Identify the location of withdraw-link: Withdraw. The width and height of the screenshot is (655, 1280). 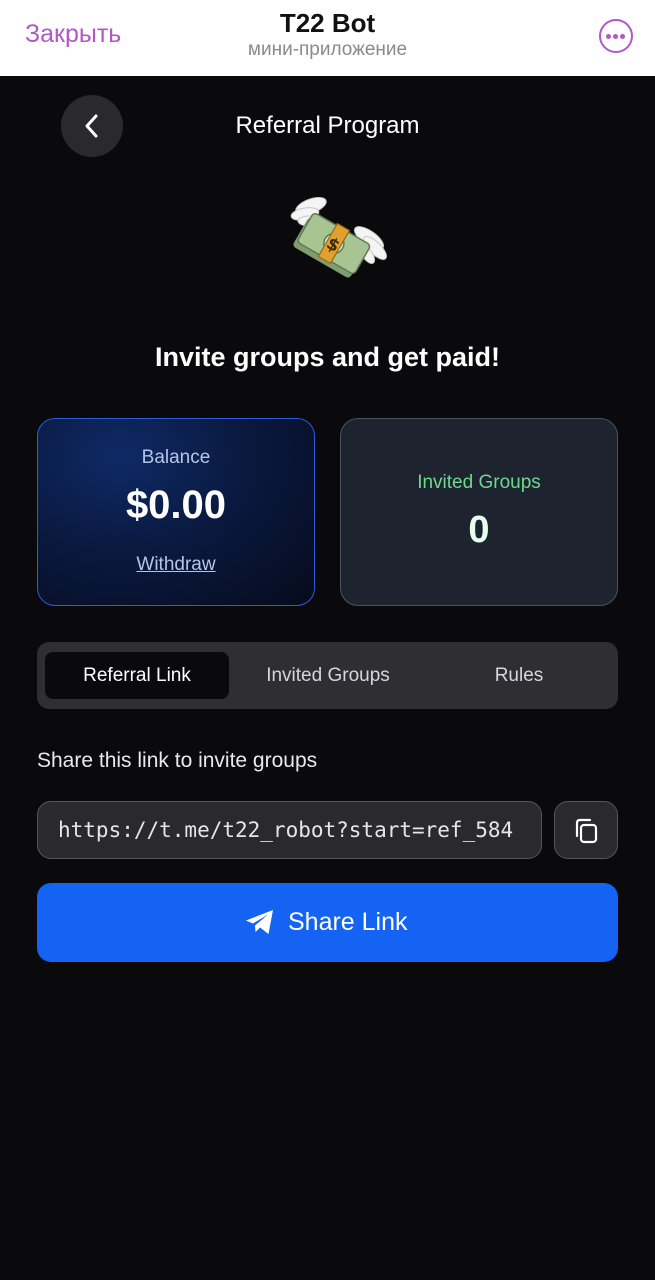
(176, 565).